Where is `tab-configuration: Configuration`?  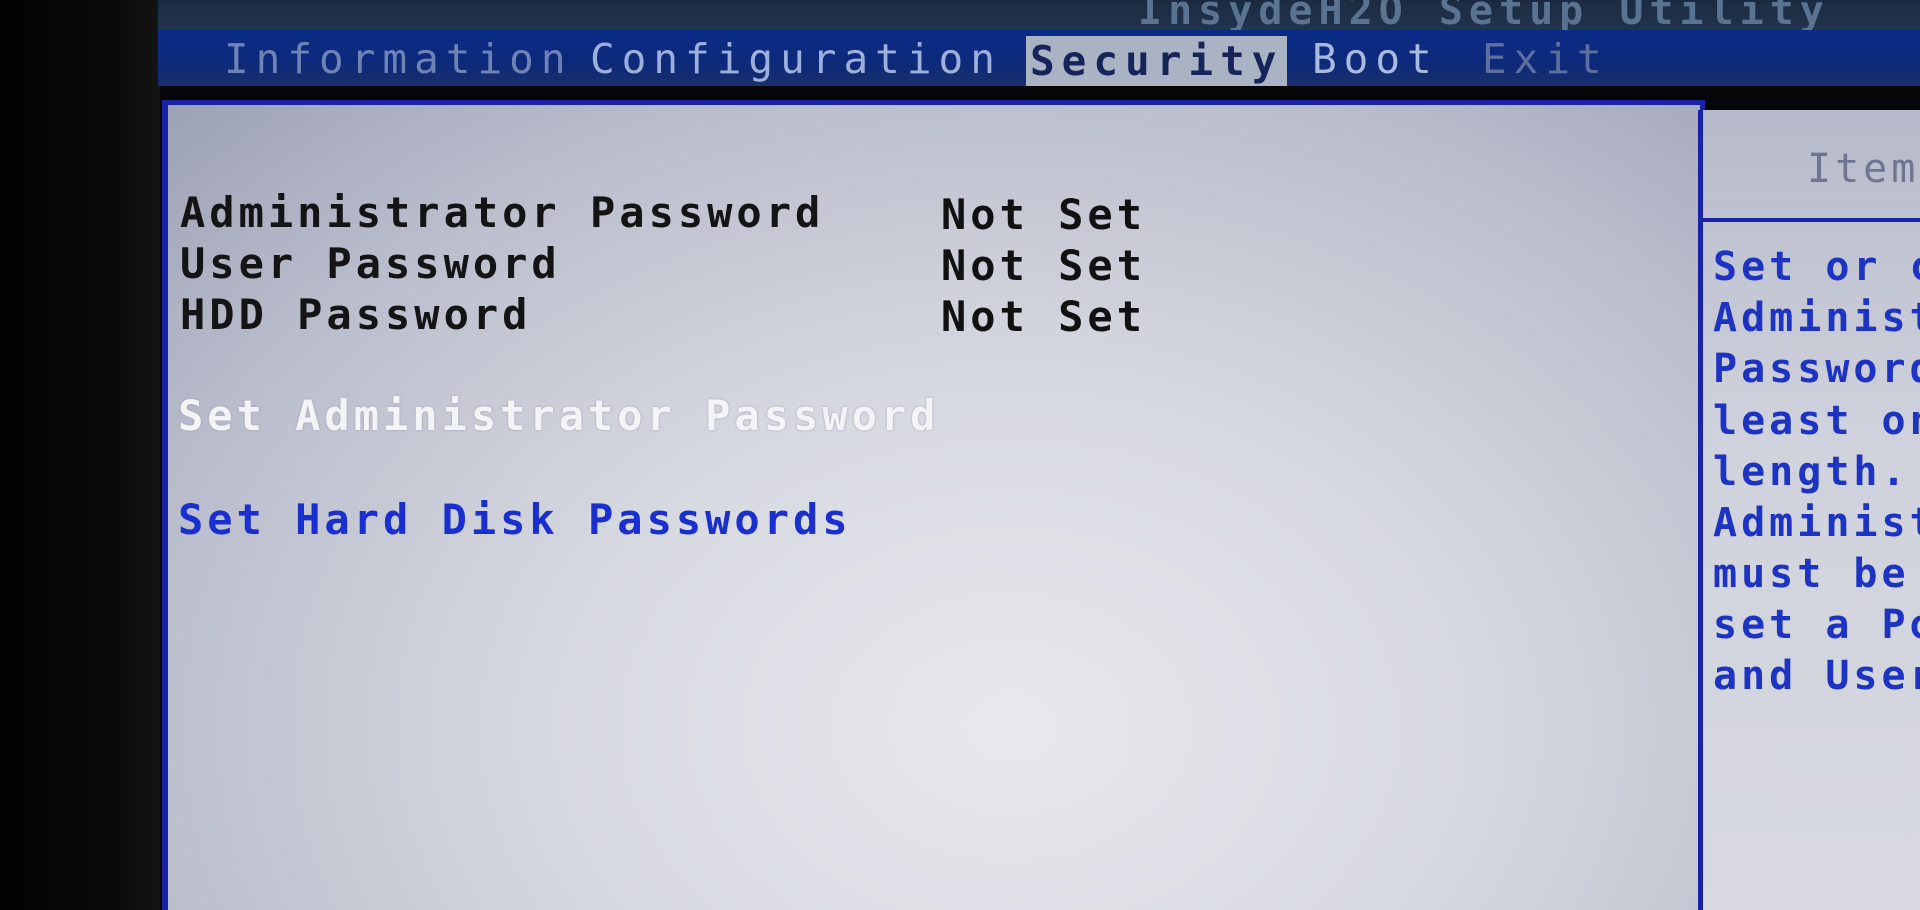
tab-configuration: Configuration is located at coordinates (796, 59).